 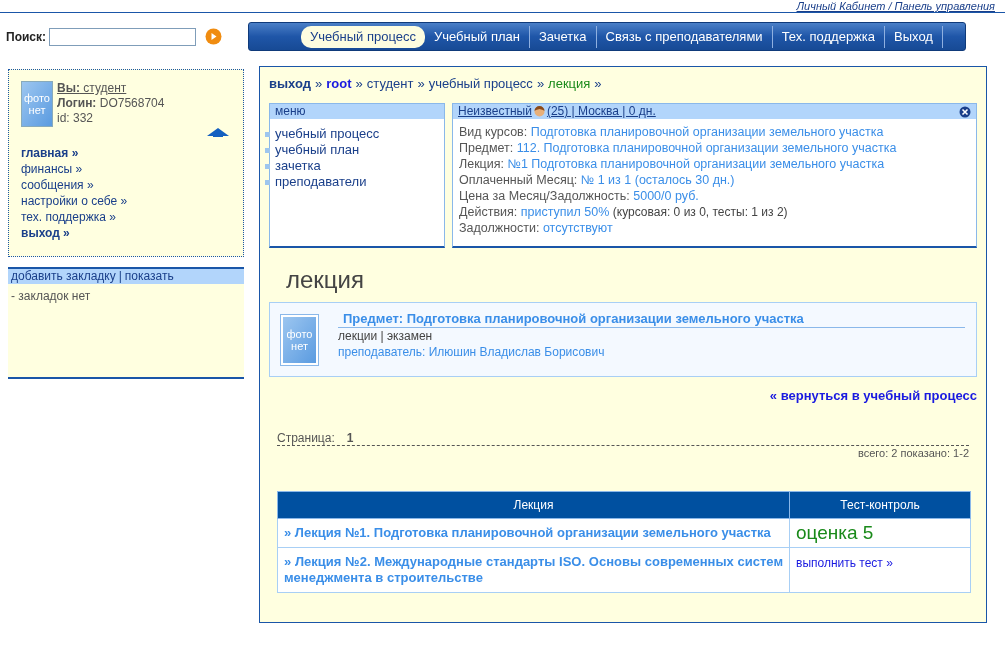 What do you see at coordinates (317, 150) in the screenshot?
I see `menu-item: учебный план` at bounding box center [317, 150].